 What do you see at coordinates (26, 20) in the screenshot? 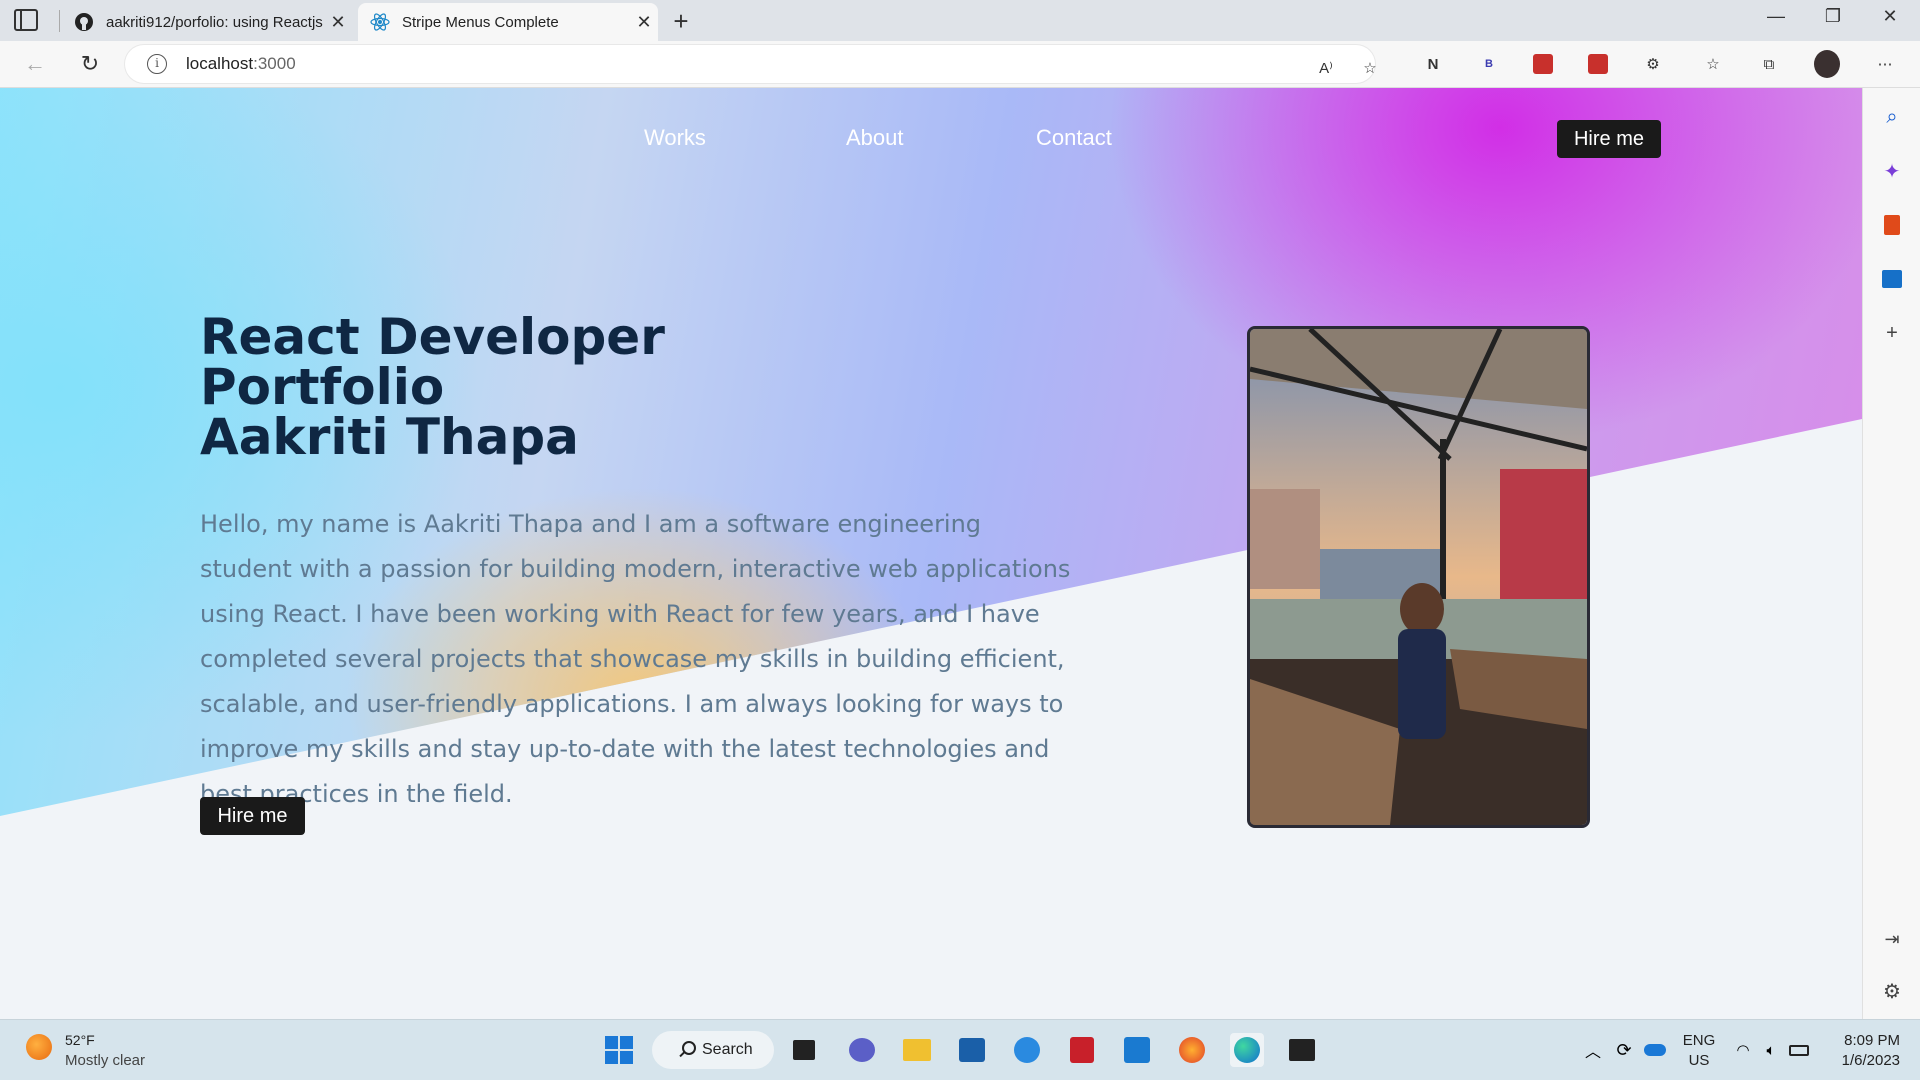
I see `tab-actions-icon` at bounding box center [26, 20].